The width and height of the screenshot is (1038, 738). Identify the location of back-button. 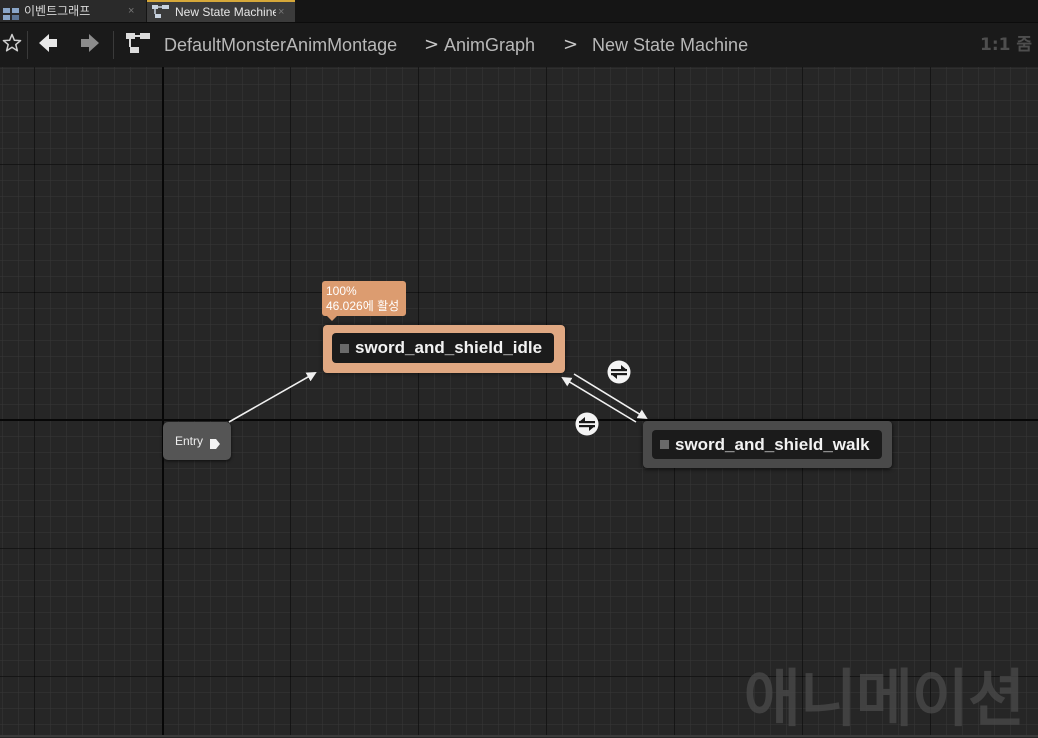
(48, 45).